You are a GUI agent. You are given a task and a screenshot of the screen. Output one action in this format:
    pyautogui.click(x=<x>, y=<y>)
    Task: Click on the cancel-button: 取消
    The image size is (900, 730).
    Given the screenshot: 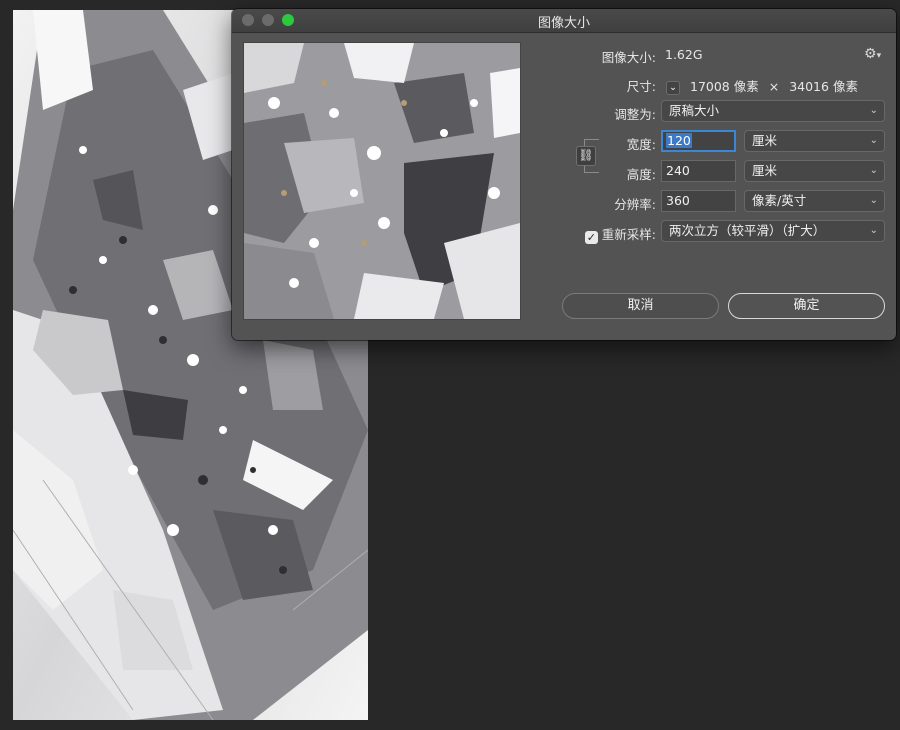 What is the action you would take?
    pyautogui.click(x=640, y=306)
    